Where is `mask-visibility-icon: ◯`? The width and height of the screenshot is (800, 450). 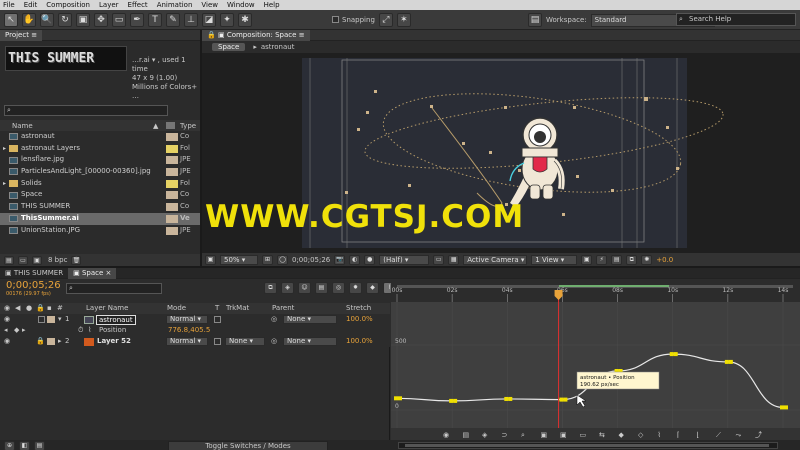 mask-visibility-icon: ◯ is located at coordinates (282, 259).